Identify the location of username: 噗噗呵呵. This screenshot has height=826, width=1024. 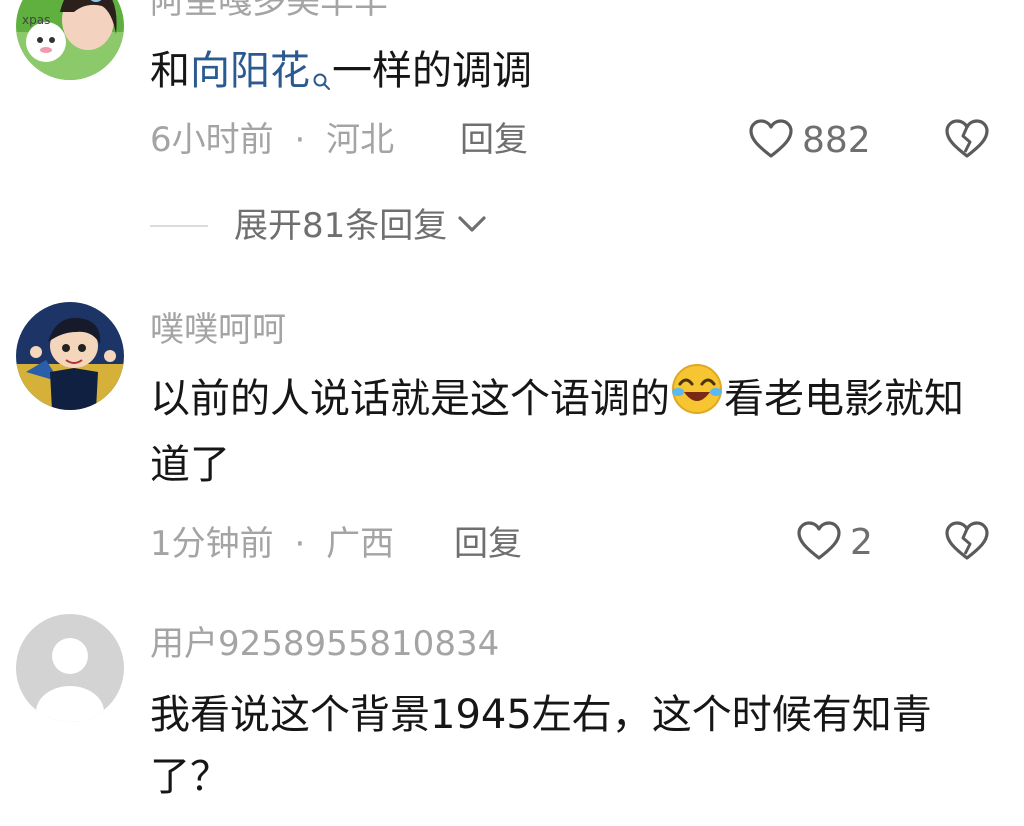
(218, 330).